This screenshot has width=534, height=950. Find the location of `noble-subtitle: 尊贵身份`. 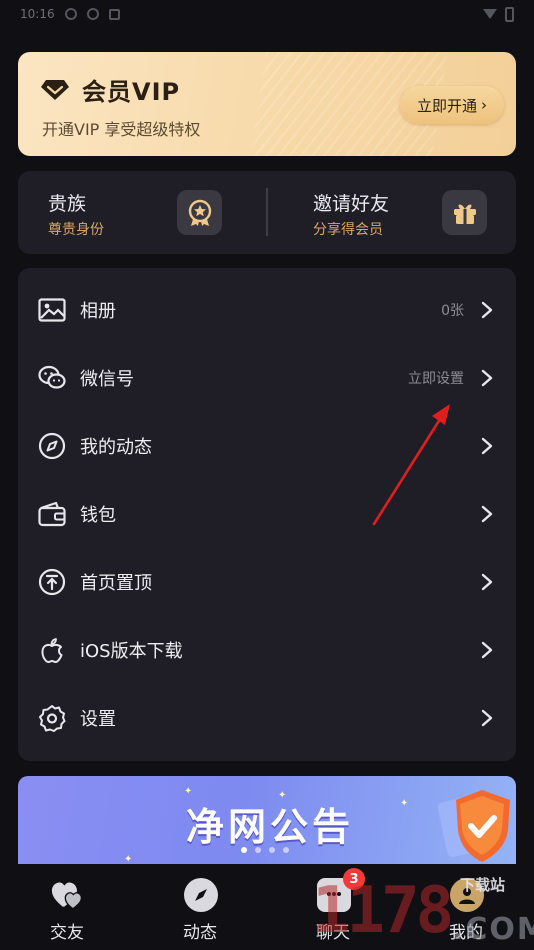

noble-subtitle: 尊贵身份 is located at coordinates (76, 230).